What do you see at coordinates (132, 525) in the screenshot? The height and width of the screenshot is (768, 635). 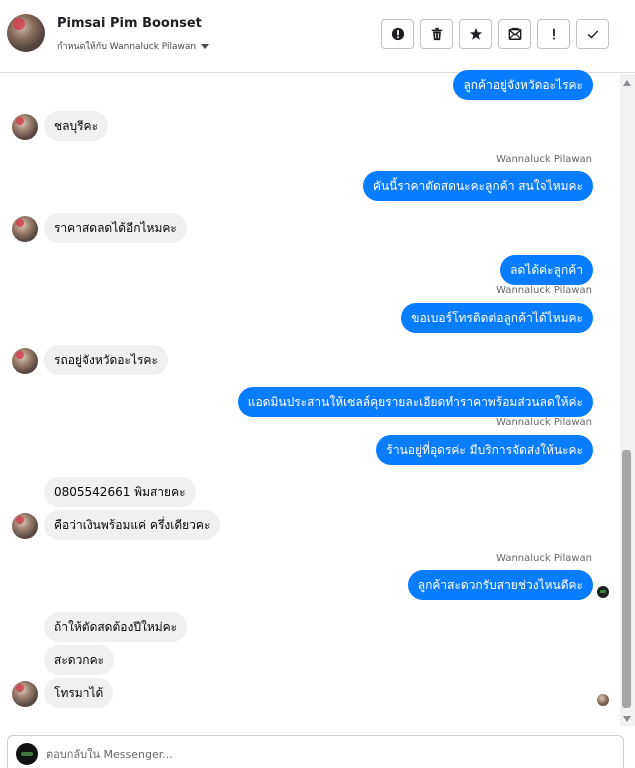 I see `message-bubble-incoming: คือว่าเงินพร้อมแค่ ครึ่งเดียวคะ` at bounding box center [132, 525].